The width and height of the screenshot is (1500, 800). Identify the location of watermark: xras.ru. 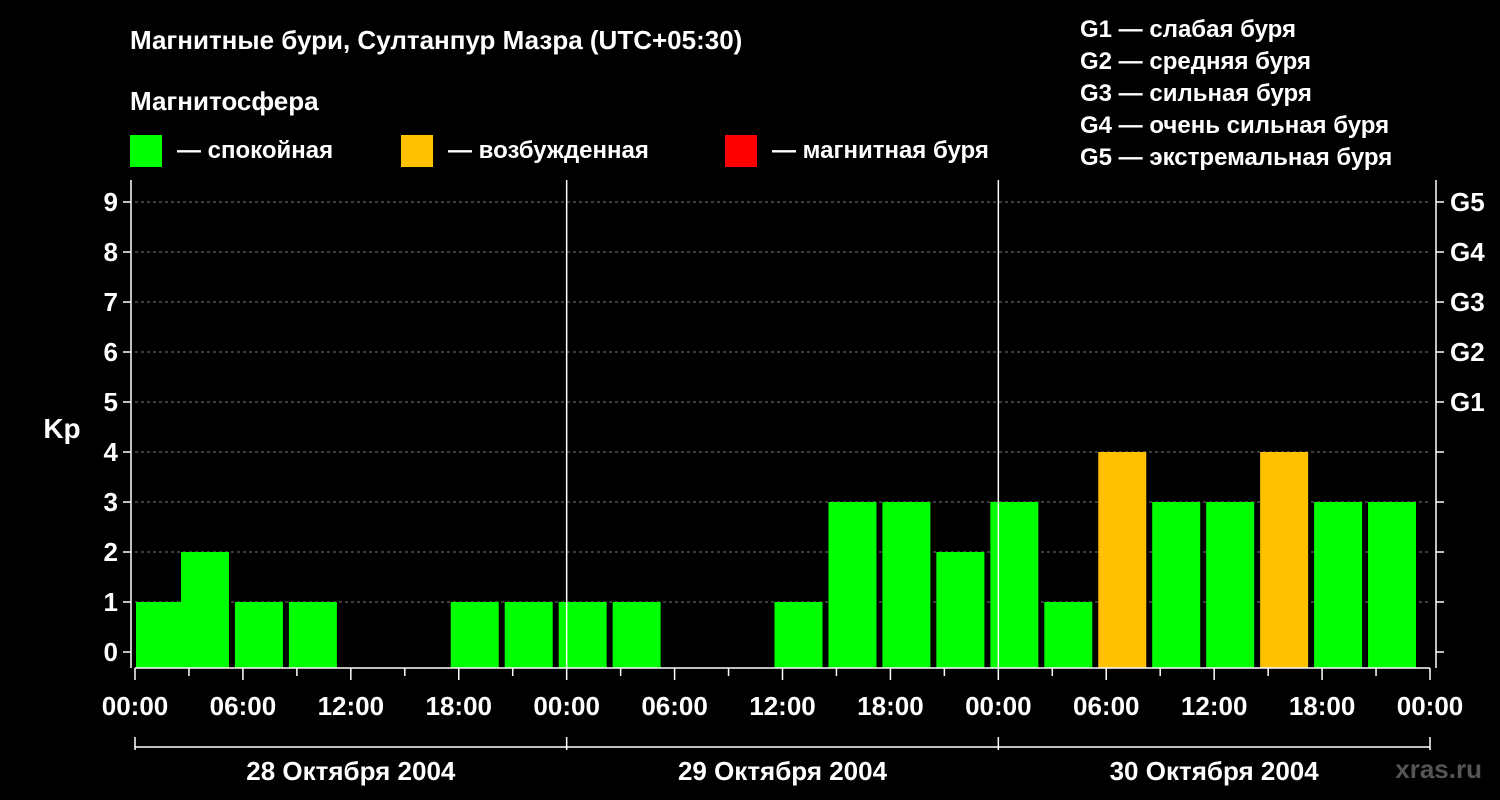
(1438, 769).